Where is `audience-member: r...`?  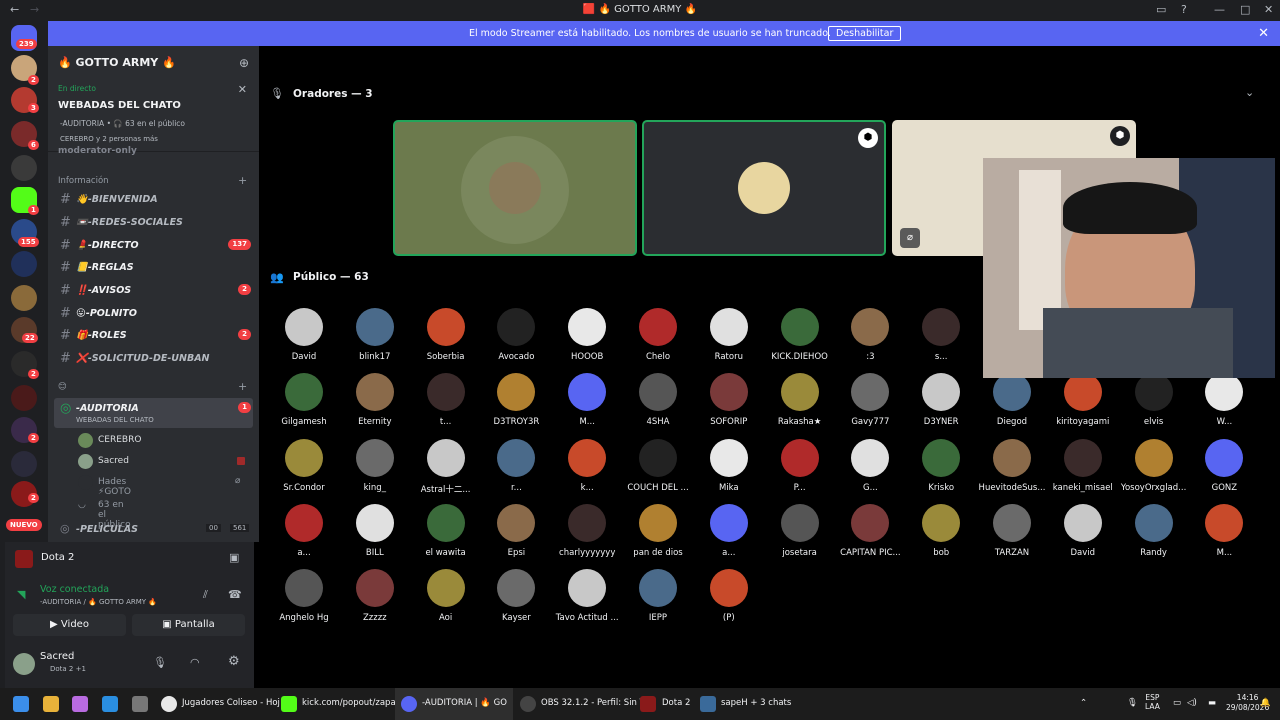 audience-member: r... is located at coordinates (516, 465).